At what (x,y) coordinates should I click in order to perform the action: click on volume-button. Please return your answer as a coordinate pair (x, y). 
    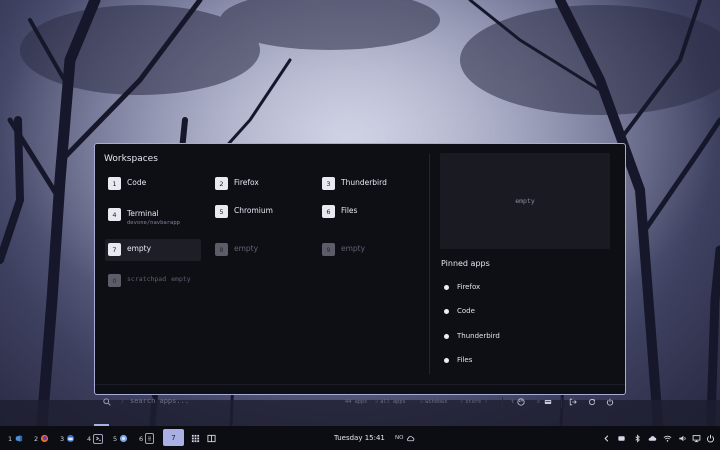
    Looking at the image, I should click on (682, 438).